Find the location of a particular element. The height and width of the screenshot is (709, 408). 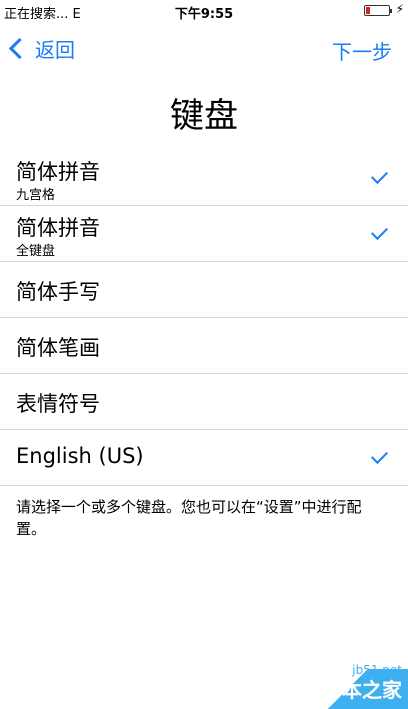

page-title: 键盘 is located at coordinates (204, 116).